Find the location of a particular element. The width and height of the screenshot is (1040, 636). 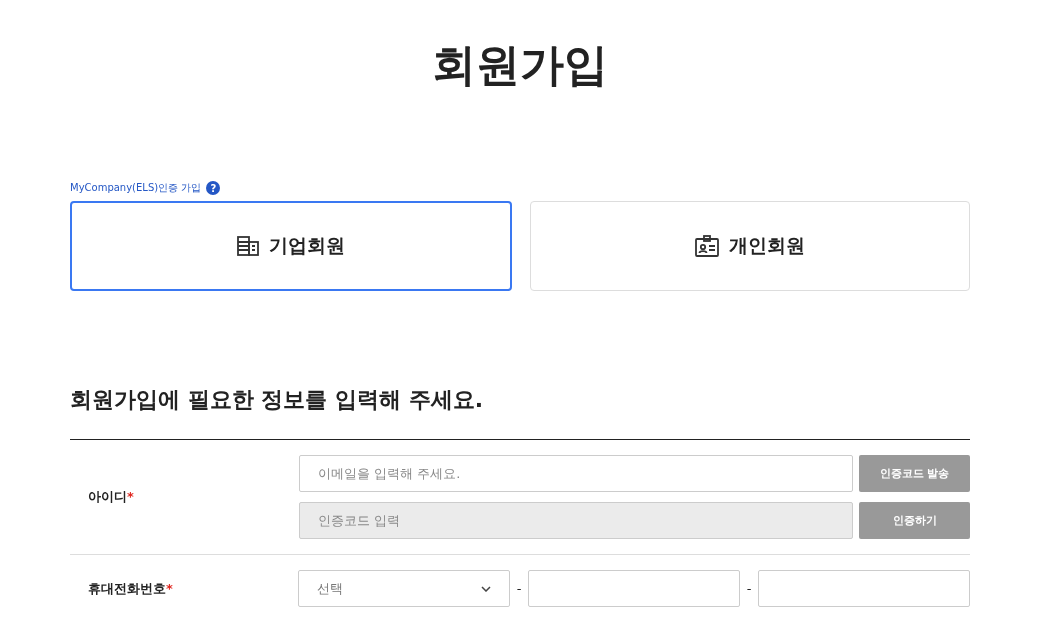

section-heading: 회원가입에 필요한 정보를 입력해 주세요. is located at coordinates (277, 400).